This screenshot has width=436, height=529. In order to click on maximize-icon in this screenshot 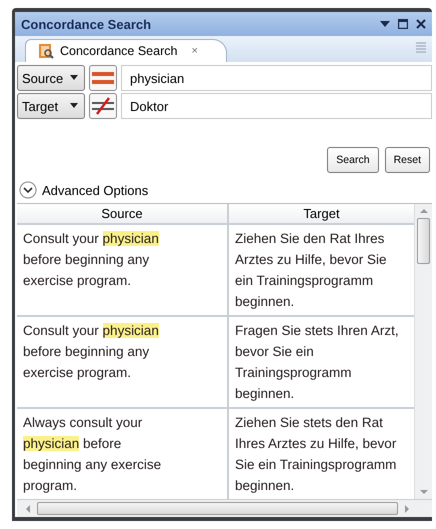, I will do `click(403, 24)`.